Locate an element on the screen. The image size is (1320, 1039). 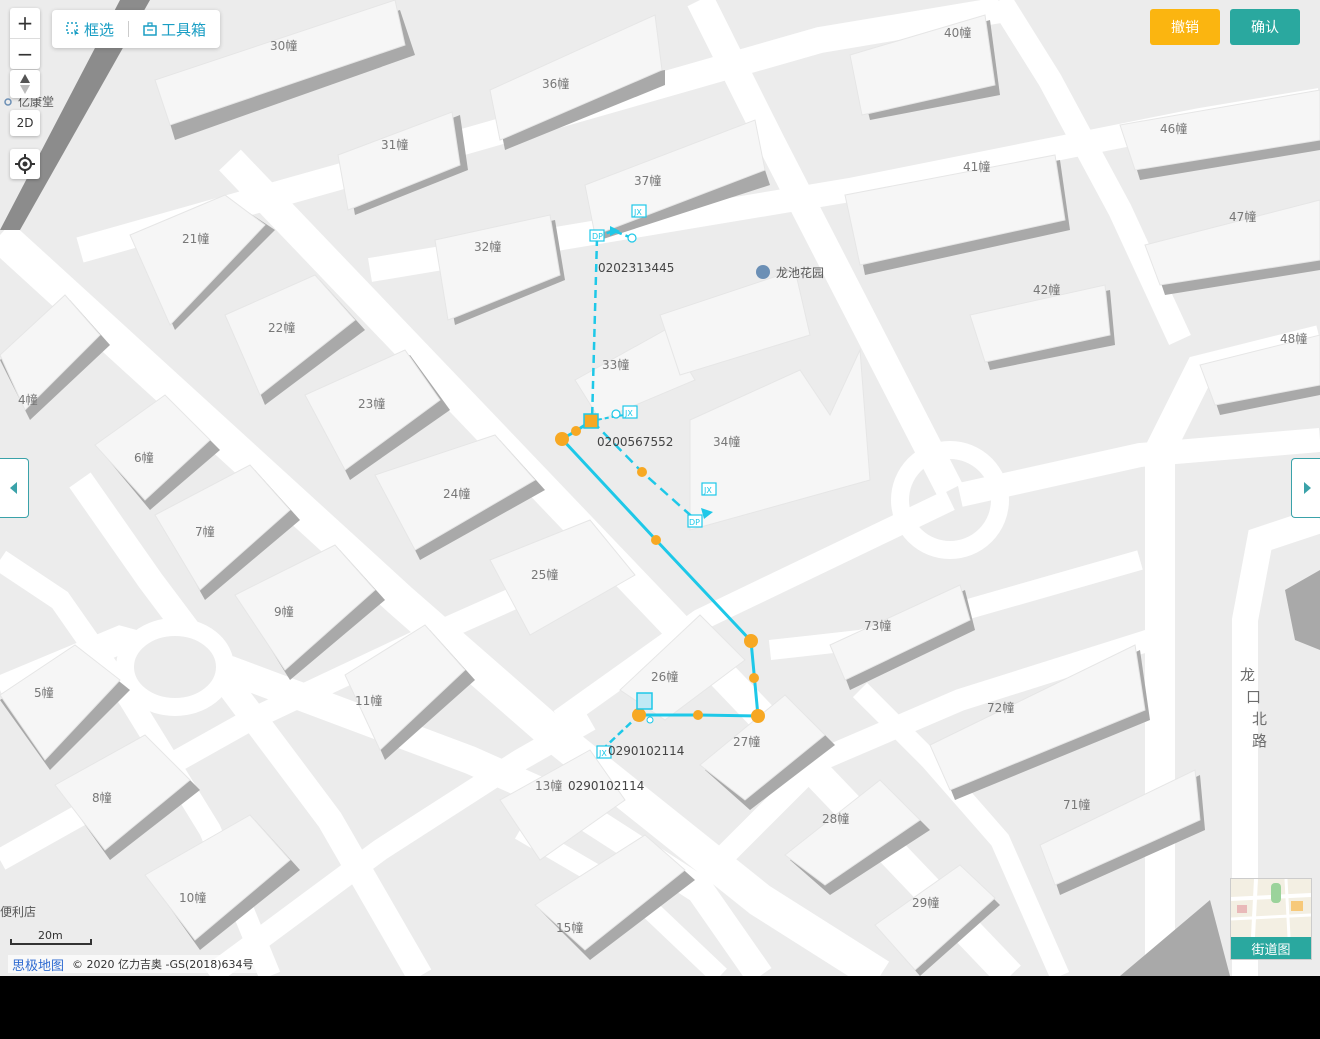
scale-line is located at coordinates (51, 942).